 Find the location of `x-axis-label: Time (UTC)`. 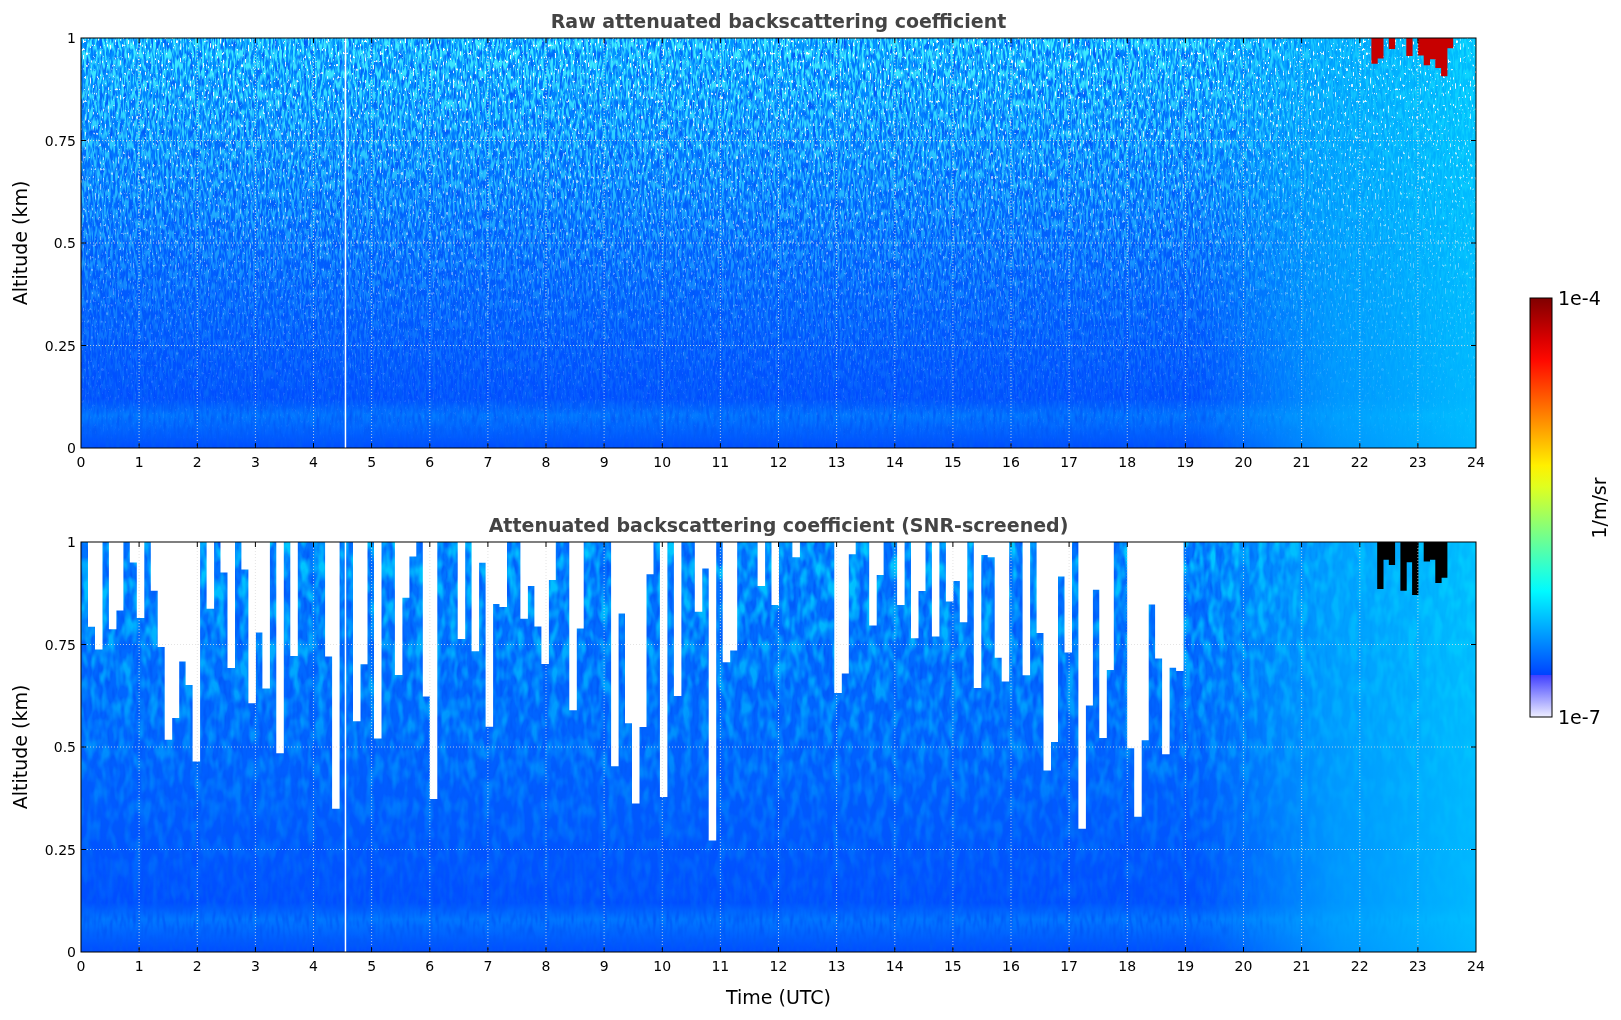

x-axis-label: Time (UTC) is located at coordinates (778, 997).